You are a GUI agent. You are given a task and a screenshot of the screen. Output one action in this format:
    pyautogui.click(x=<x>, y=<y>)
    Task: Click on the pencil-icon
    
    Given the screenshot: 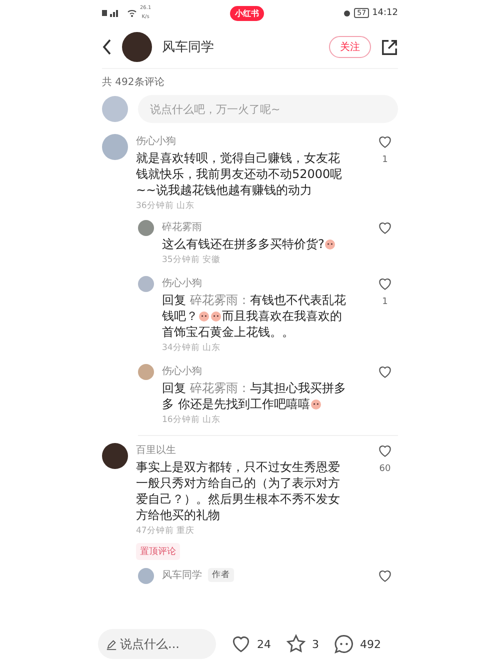 What is the action you would take?
    pyautogui.click(x=111, y=644)
    